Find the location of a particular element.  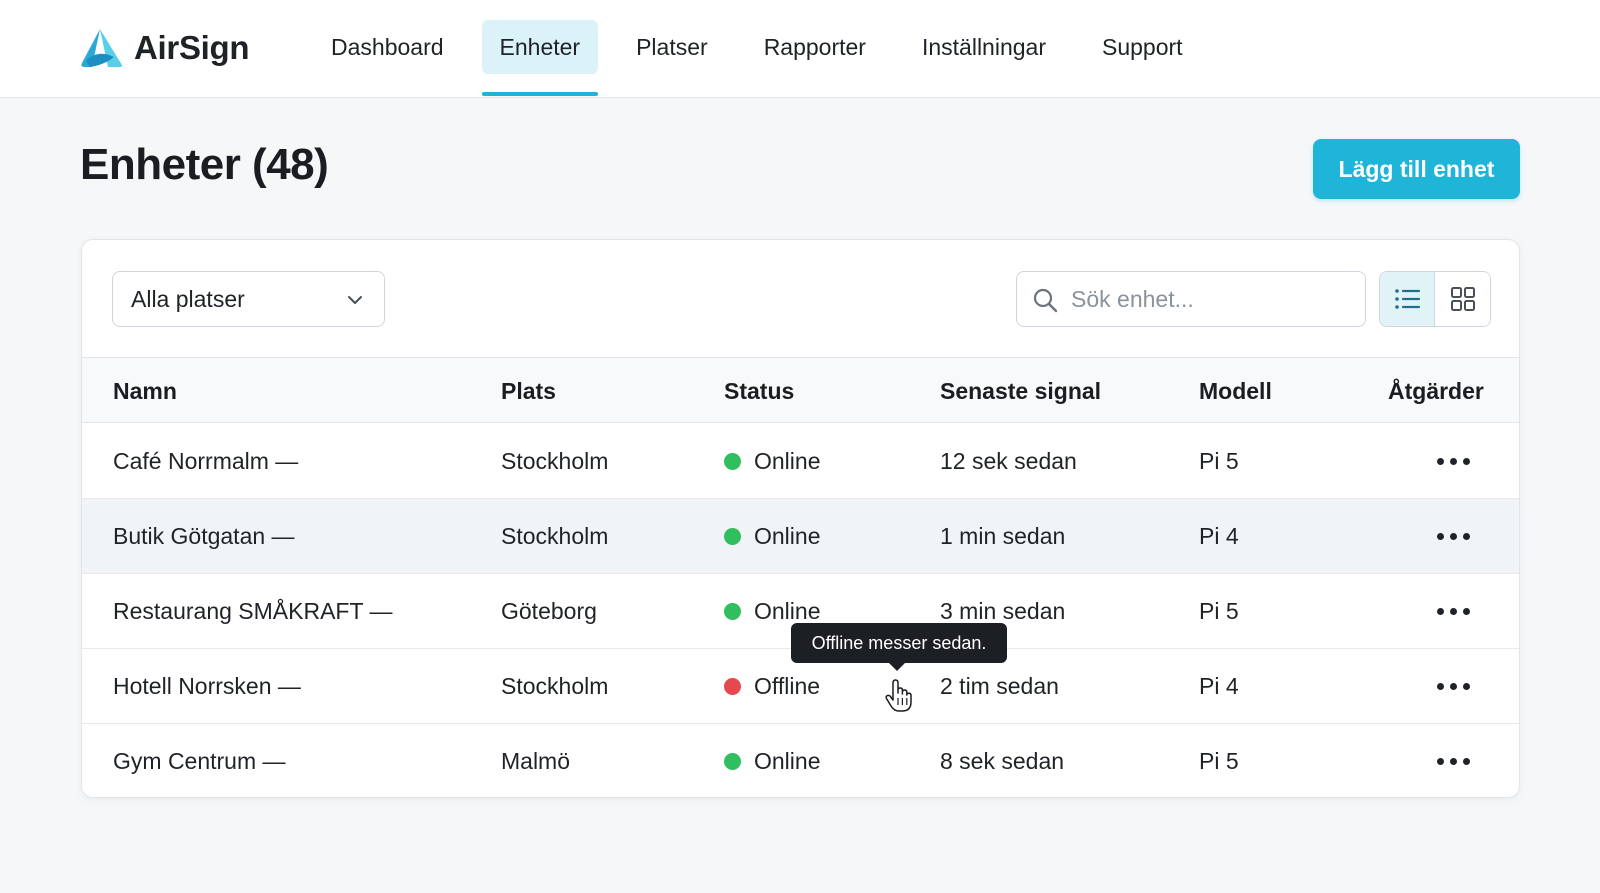

view-mode-toggle is located at coordinates (1435, 299).